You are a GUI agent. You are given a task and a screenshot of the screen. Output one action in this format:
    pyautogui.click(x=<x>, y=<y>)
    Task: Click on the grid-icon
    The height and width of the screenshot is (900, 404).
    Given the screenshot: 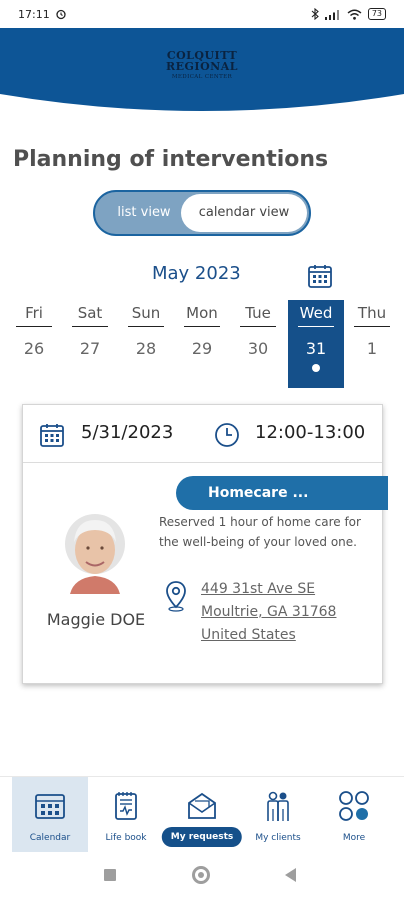 What is the action you would take?
    pyautogui.click(x=354, y=806)
    